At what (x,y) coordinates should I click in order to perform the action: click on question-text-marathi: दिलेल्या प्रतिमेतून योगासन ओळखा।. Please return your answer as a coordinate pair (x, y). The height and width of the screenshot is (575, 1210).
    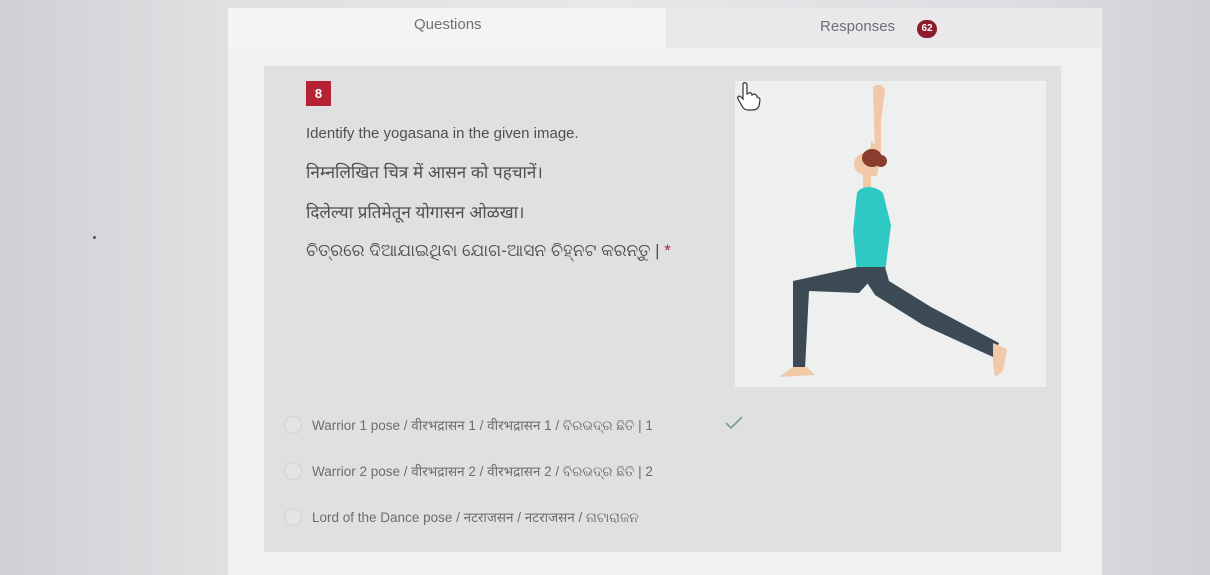
    Looking at the image, I should click on (415, 212).